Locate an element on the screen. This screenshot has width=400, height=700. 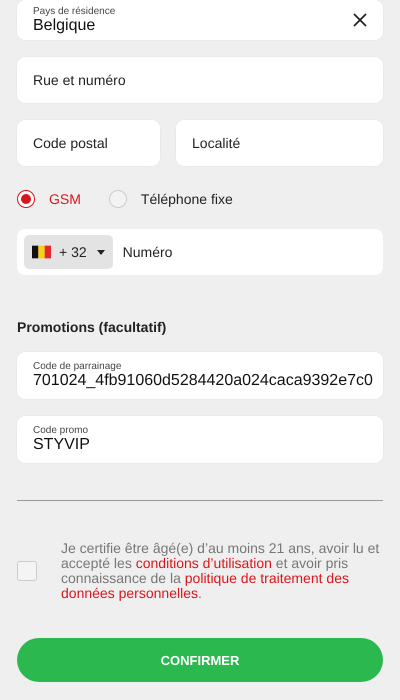
field-label: Pays de résidence is located at coordinates (74, 11).